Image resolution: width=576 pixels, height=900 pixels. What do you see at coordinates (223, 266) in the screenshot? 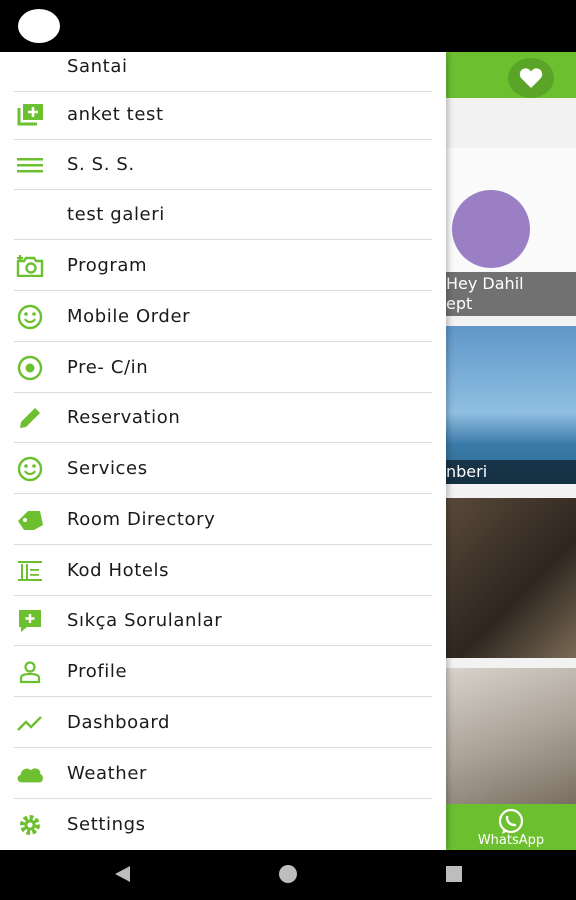
I see `menu-item-program: Program` at bounding box center [223, 266].